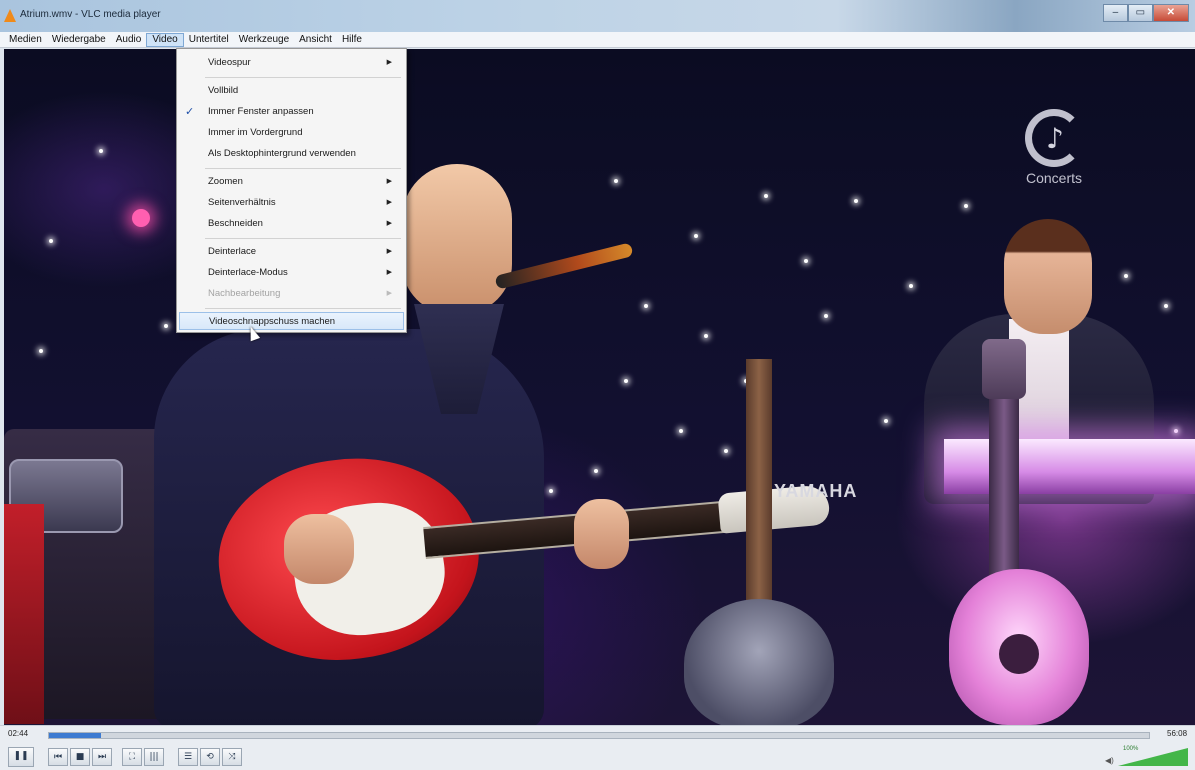 This screenshot has height=770, width=1195. Describe the element at coordinates (25, 40) in the screenshot. I see `menu-medien: Medien` at that location.